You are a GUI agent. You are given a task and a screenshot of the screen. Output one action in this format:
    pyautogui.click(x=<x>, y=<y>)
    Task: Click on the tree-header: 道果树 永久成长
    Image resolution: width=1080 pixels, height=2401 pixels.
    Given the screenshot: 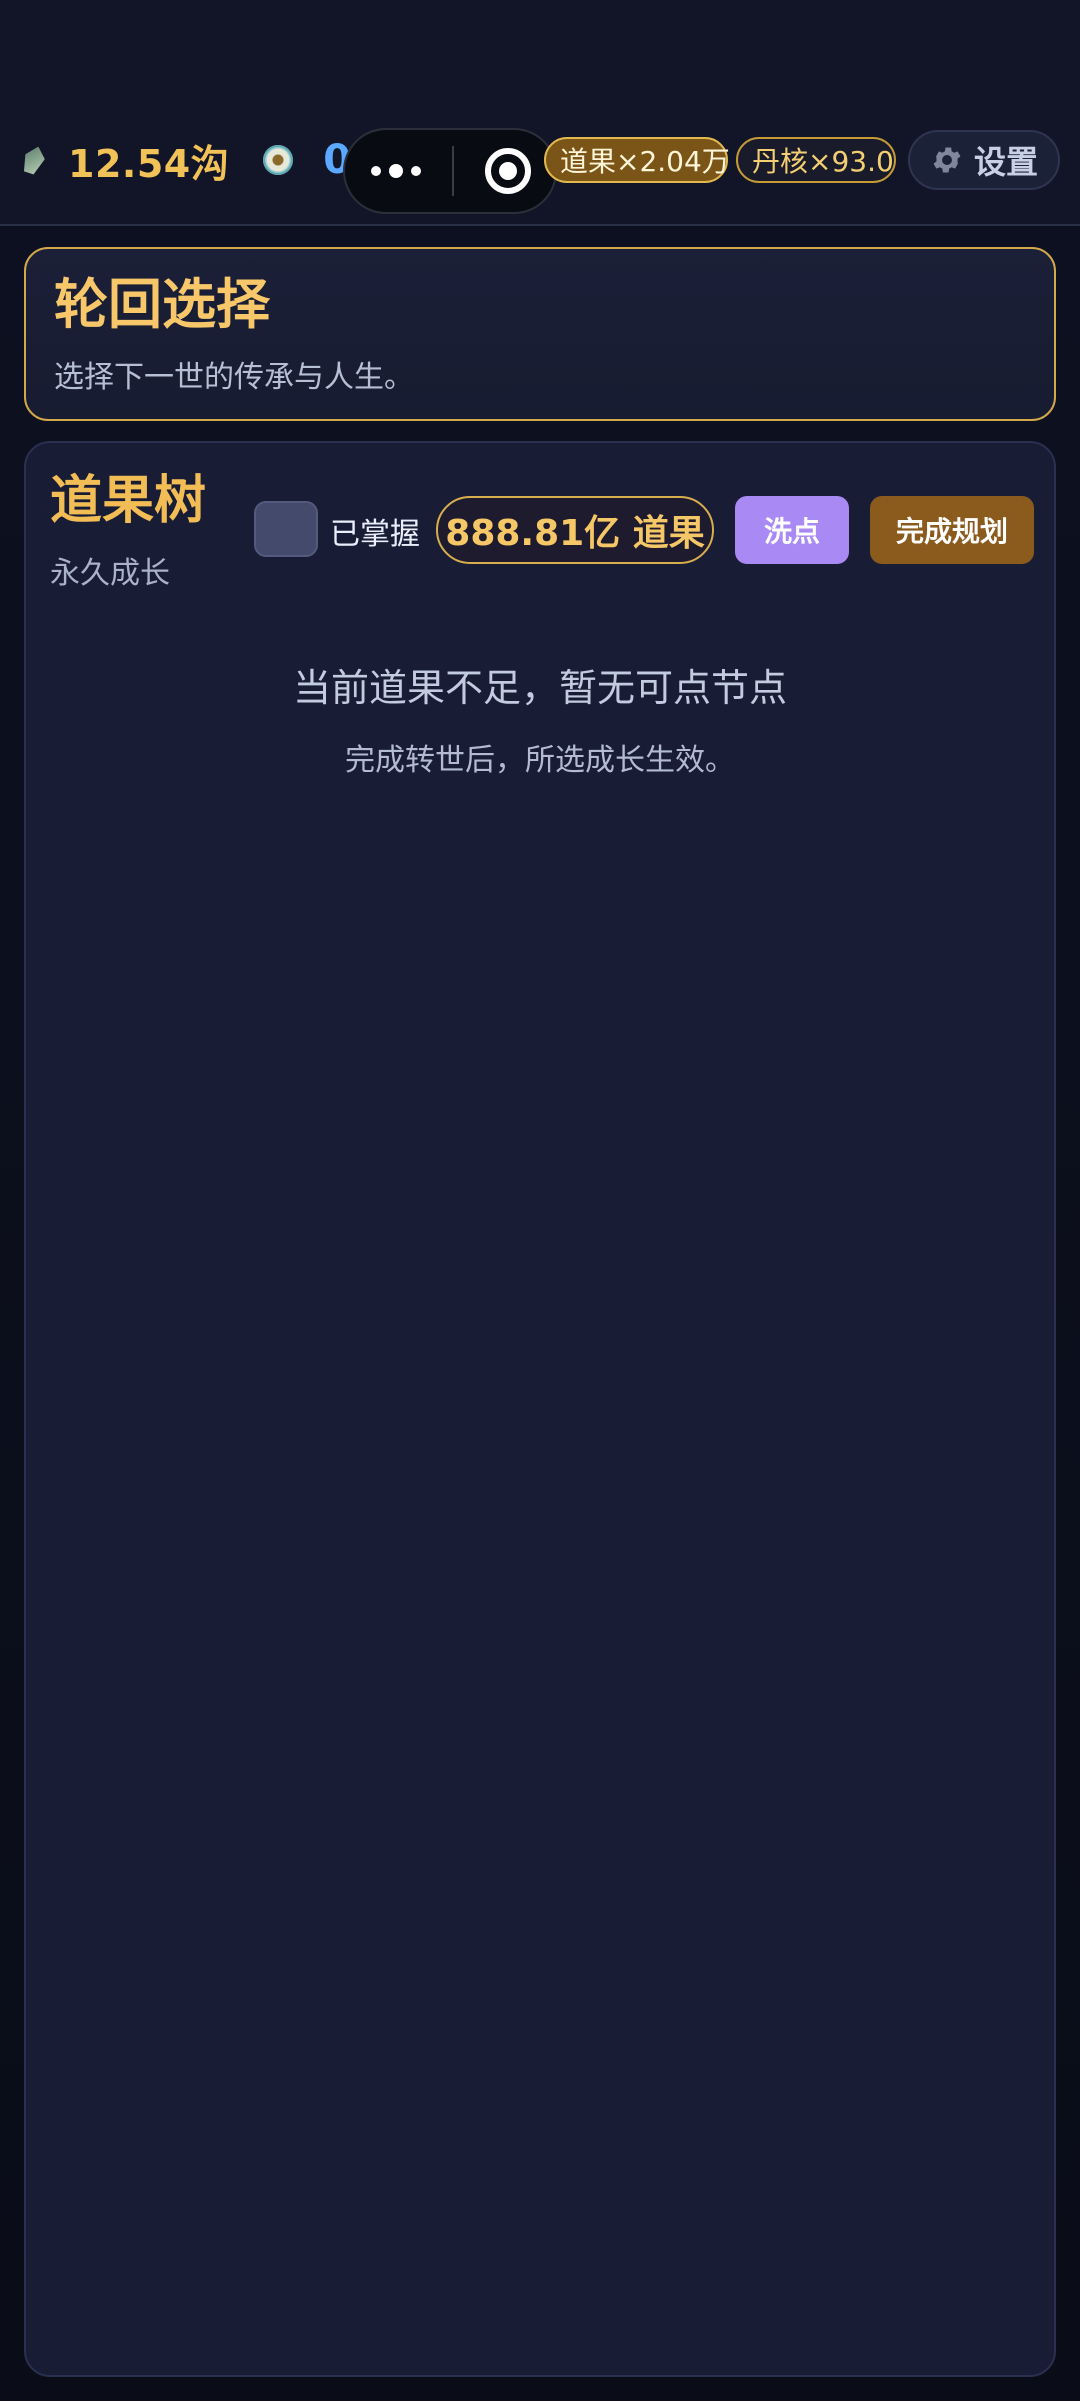 What is the action you would take?
    pyautogui.click(x=128, y=531)
    